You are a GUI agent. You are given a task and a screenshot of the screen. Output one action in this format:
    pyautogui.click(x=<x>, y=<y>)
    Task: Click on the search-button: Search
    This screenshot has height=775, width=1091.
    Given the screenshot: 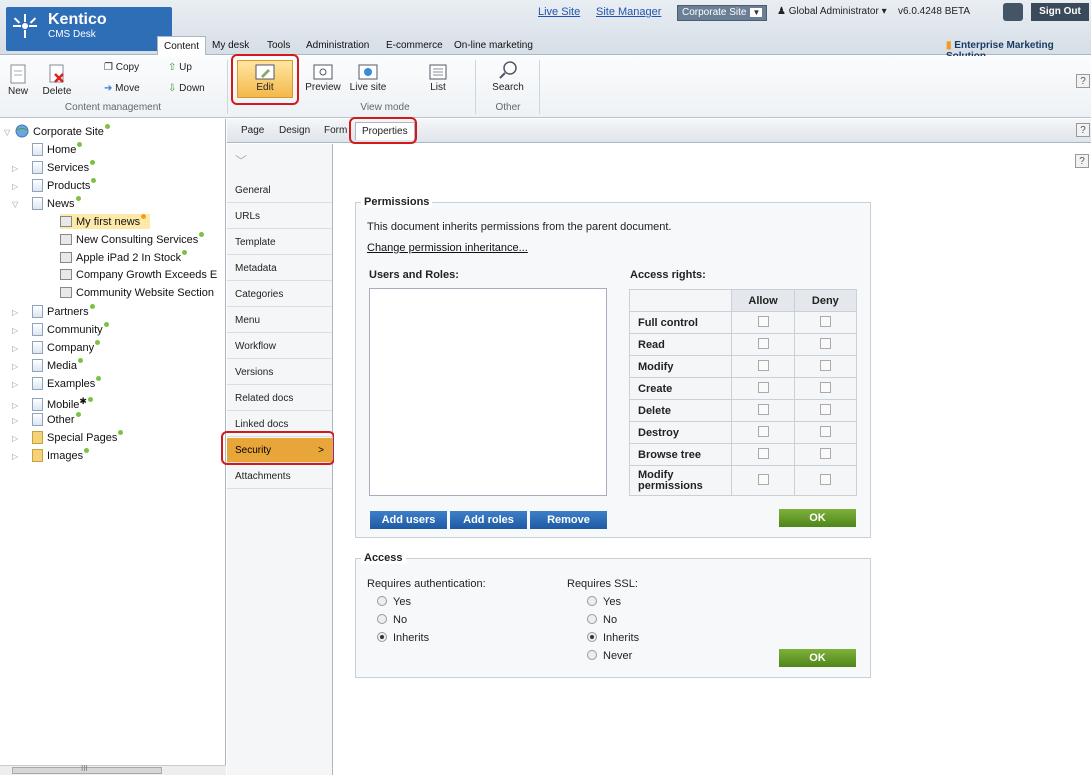 What is the action you would take?
    pyautogui.click(x=508, y=76)
    